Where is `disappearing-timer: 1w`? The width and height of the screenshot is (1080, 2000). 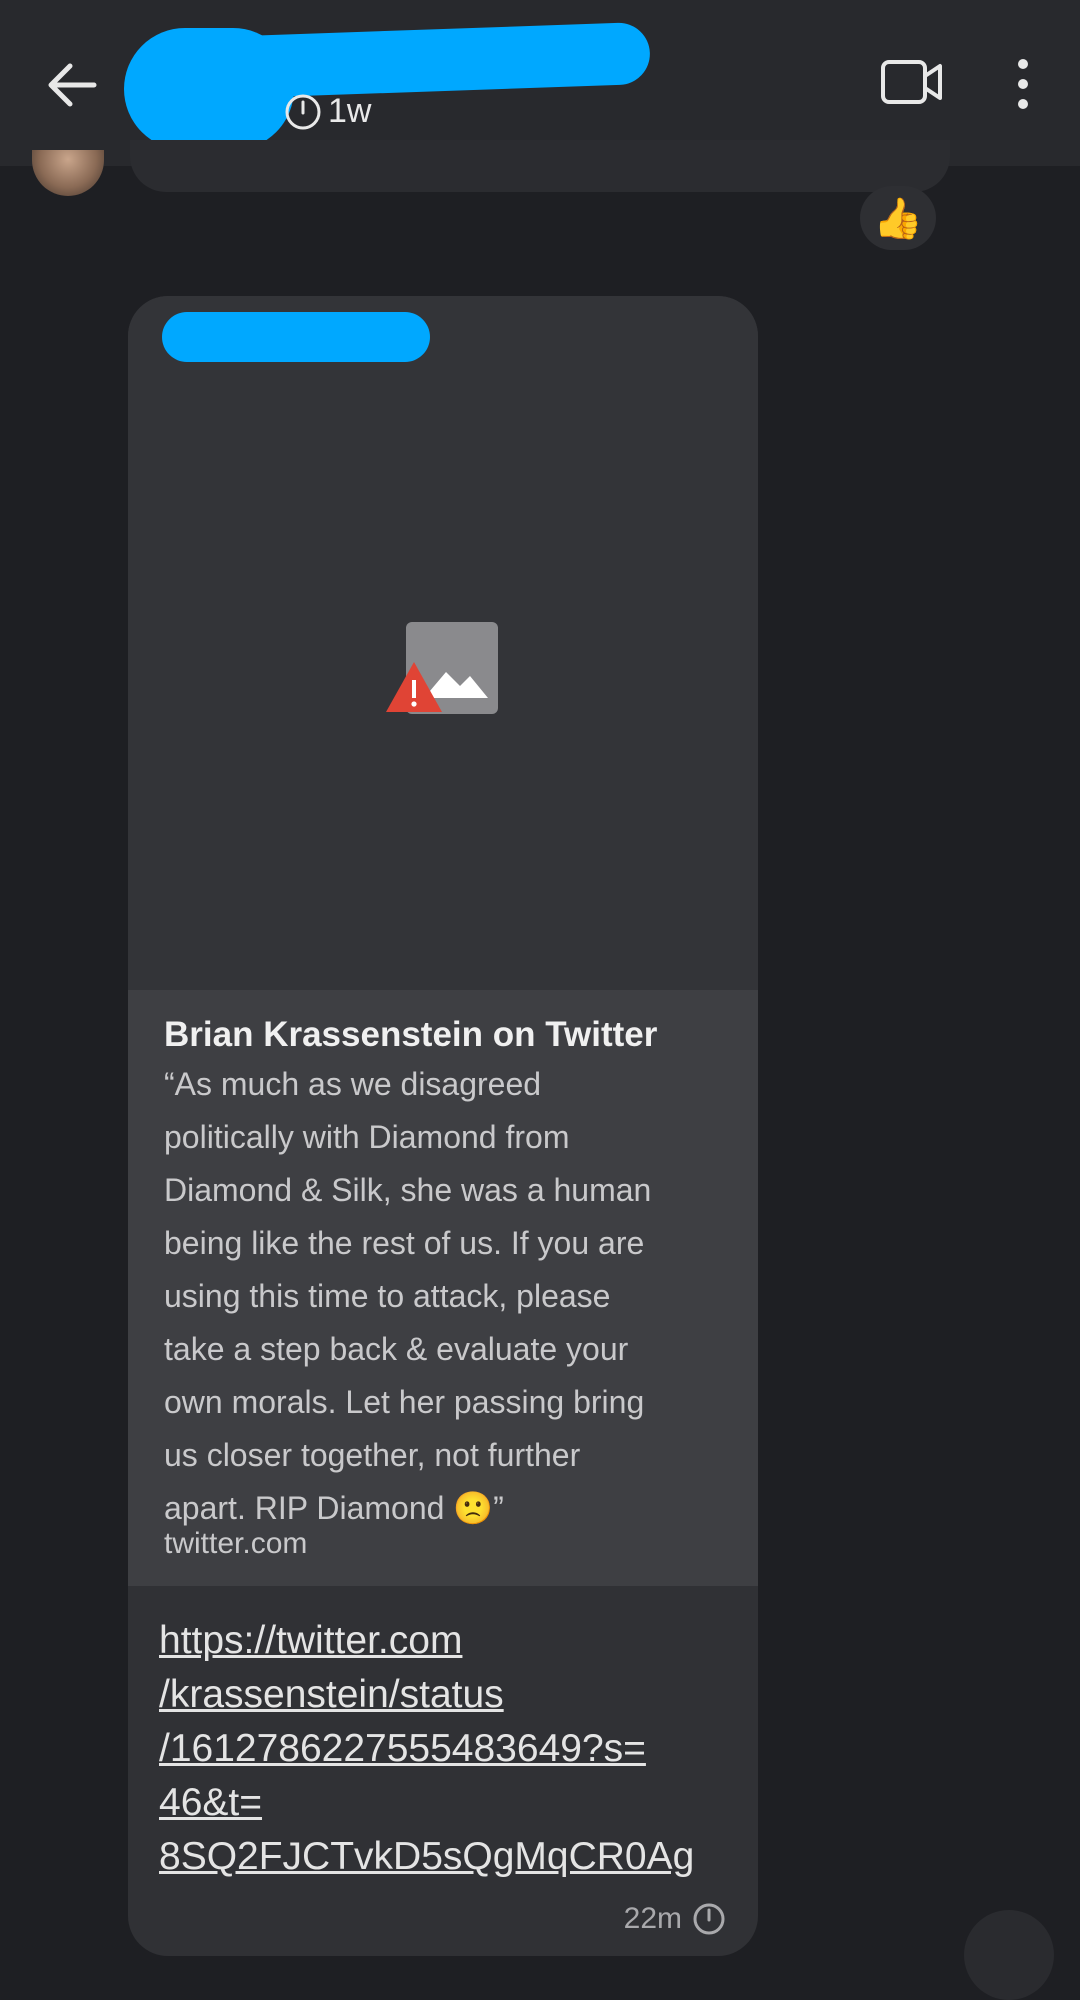 disappearing-timer: 1w is located at coordinates (327, 111).